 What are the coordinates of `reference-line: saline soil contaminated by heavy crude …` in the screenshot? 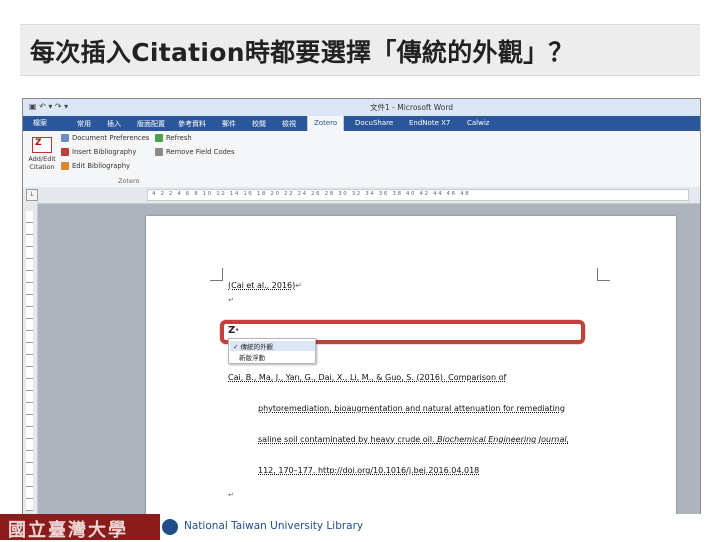 It's located at (414, 439).